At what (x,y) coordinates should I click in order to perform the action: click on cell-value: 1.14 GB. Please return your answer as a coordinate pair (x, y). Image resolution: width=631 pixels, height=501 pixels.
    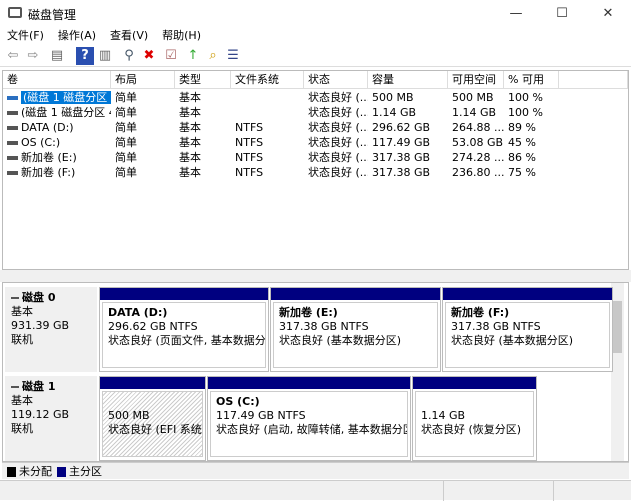
    Looking at the image, I should click on (474, 112).